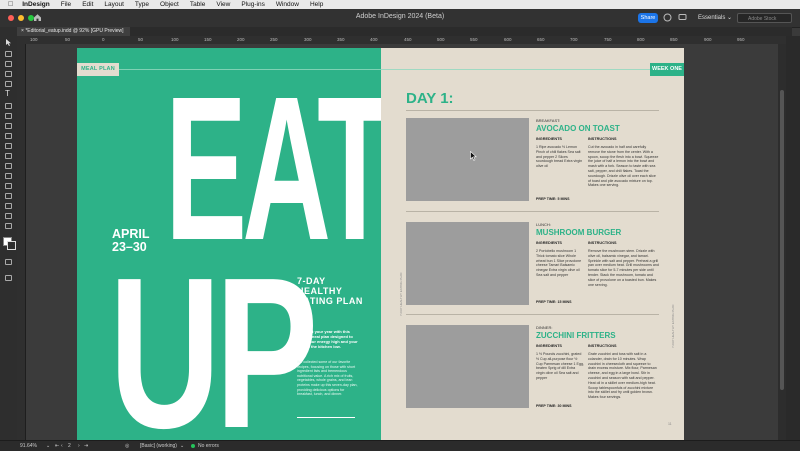 Image resolution: width=800 pixels, height=451 pixels. Describe the element at coordinates (332, 291) in the screenshot. I see `plan-title: 7-DAY HEALTHY EATING PLAN` at that location.